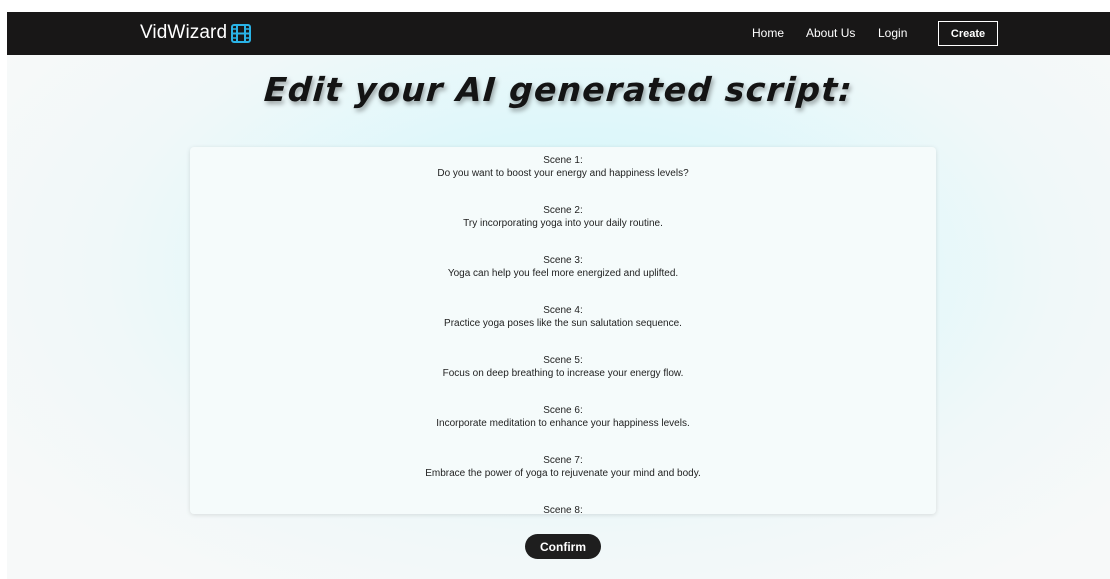  I want to click on nav-login-link: Login, so click(892, 33).